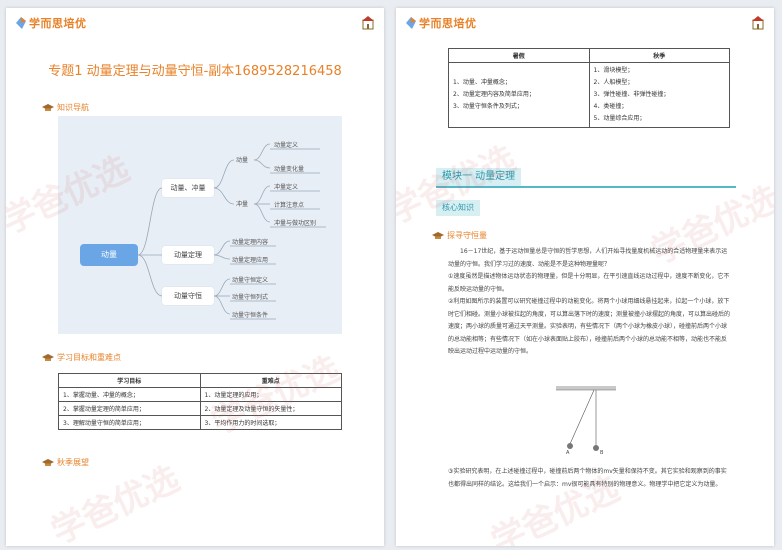 Image resolution: width=782 pixels, height=550 pixels. I want to click on mind-map-leaf: 冲量定义, so click(286, 187).